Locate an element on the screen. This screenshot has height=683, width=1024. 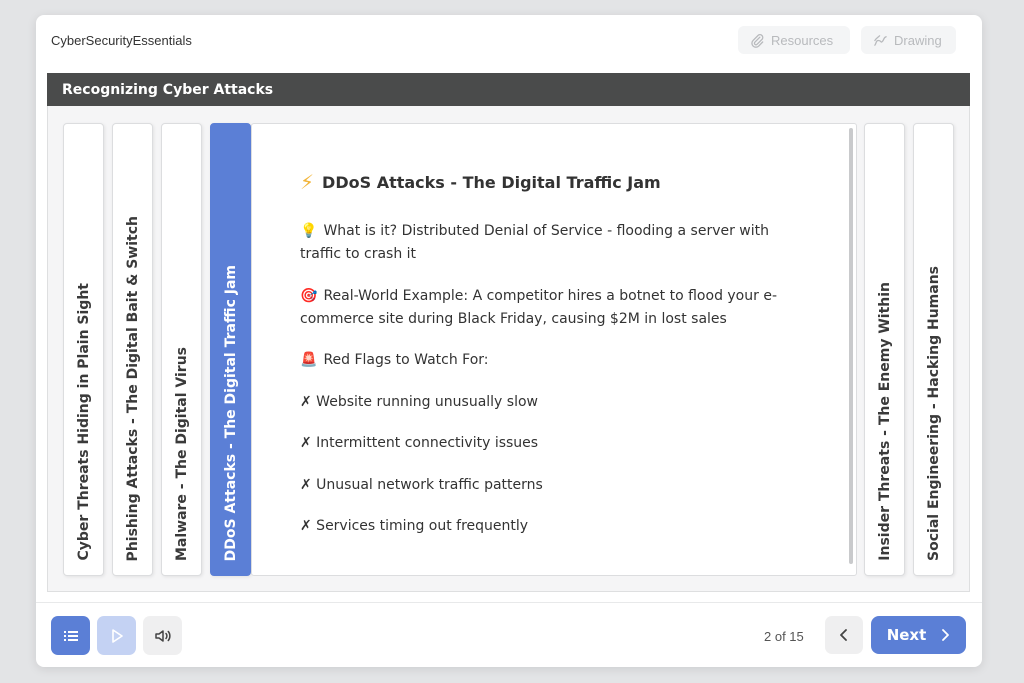
content-scrollbar is located at coordinates (851, 346).